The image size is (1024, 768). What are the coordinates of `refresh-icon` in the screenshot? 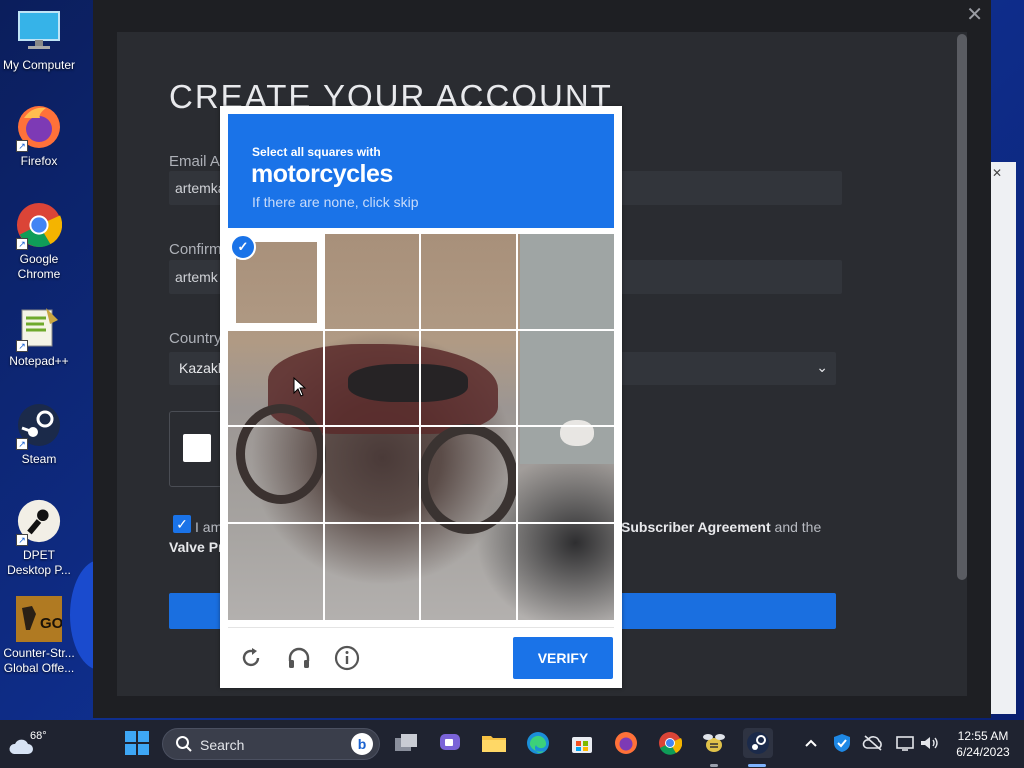 It's located at (251, 658).